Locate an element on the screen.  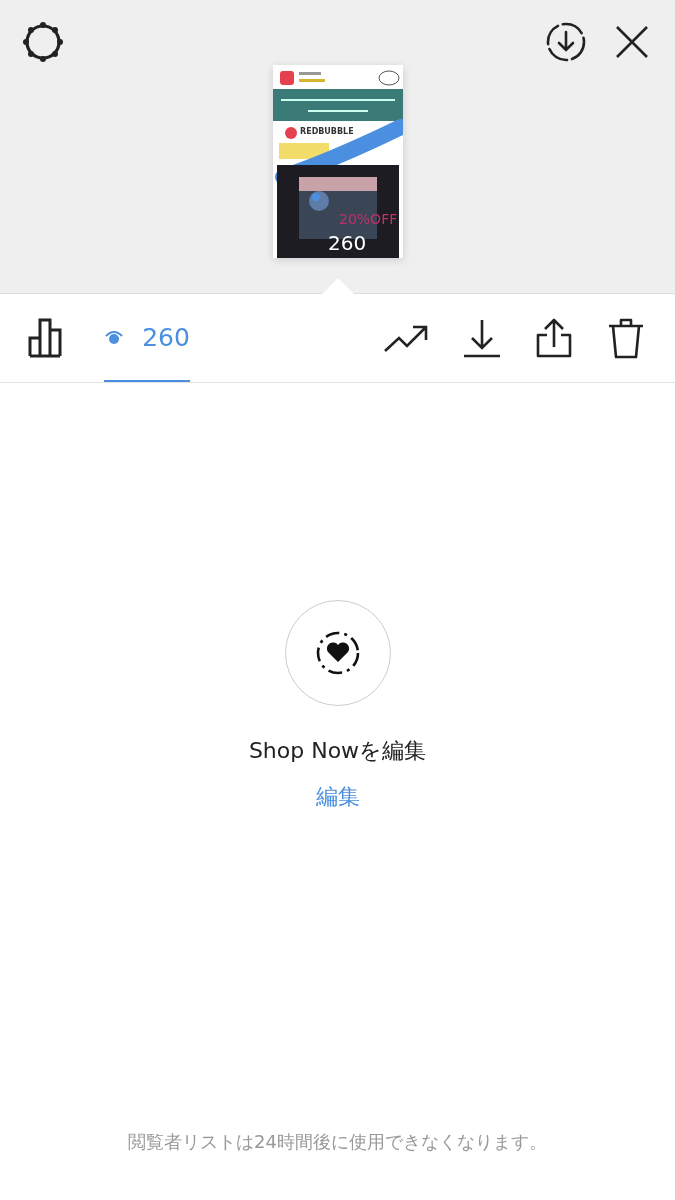
share-icon is located at coordinates (554, 338).